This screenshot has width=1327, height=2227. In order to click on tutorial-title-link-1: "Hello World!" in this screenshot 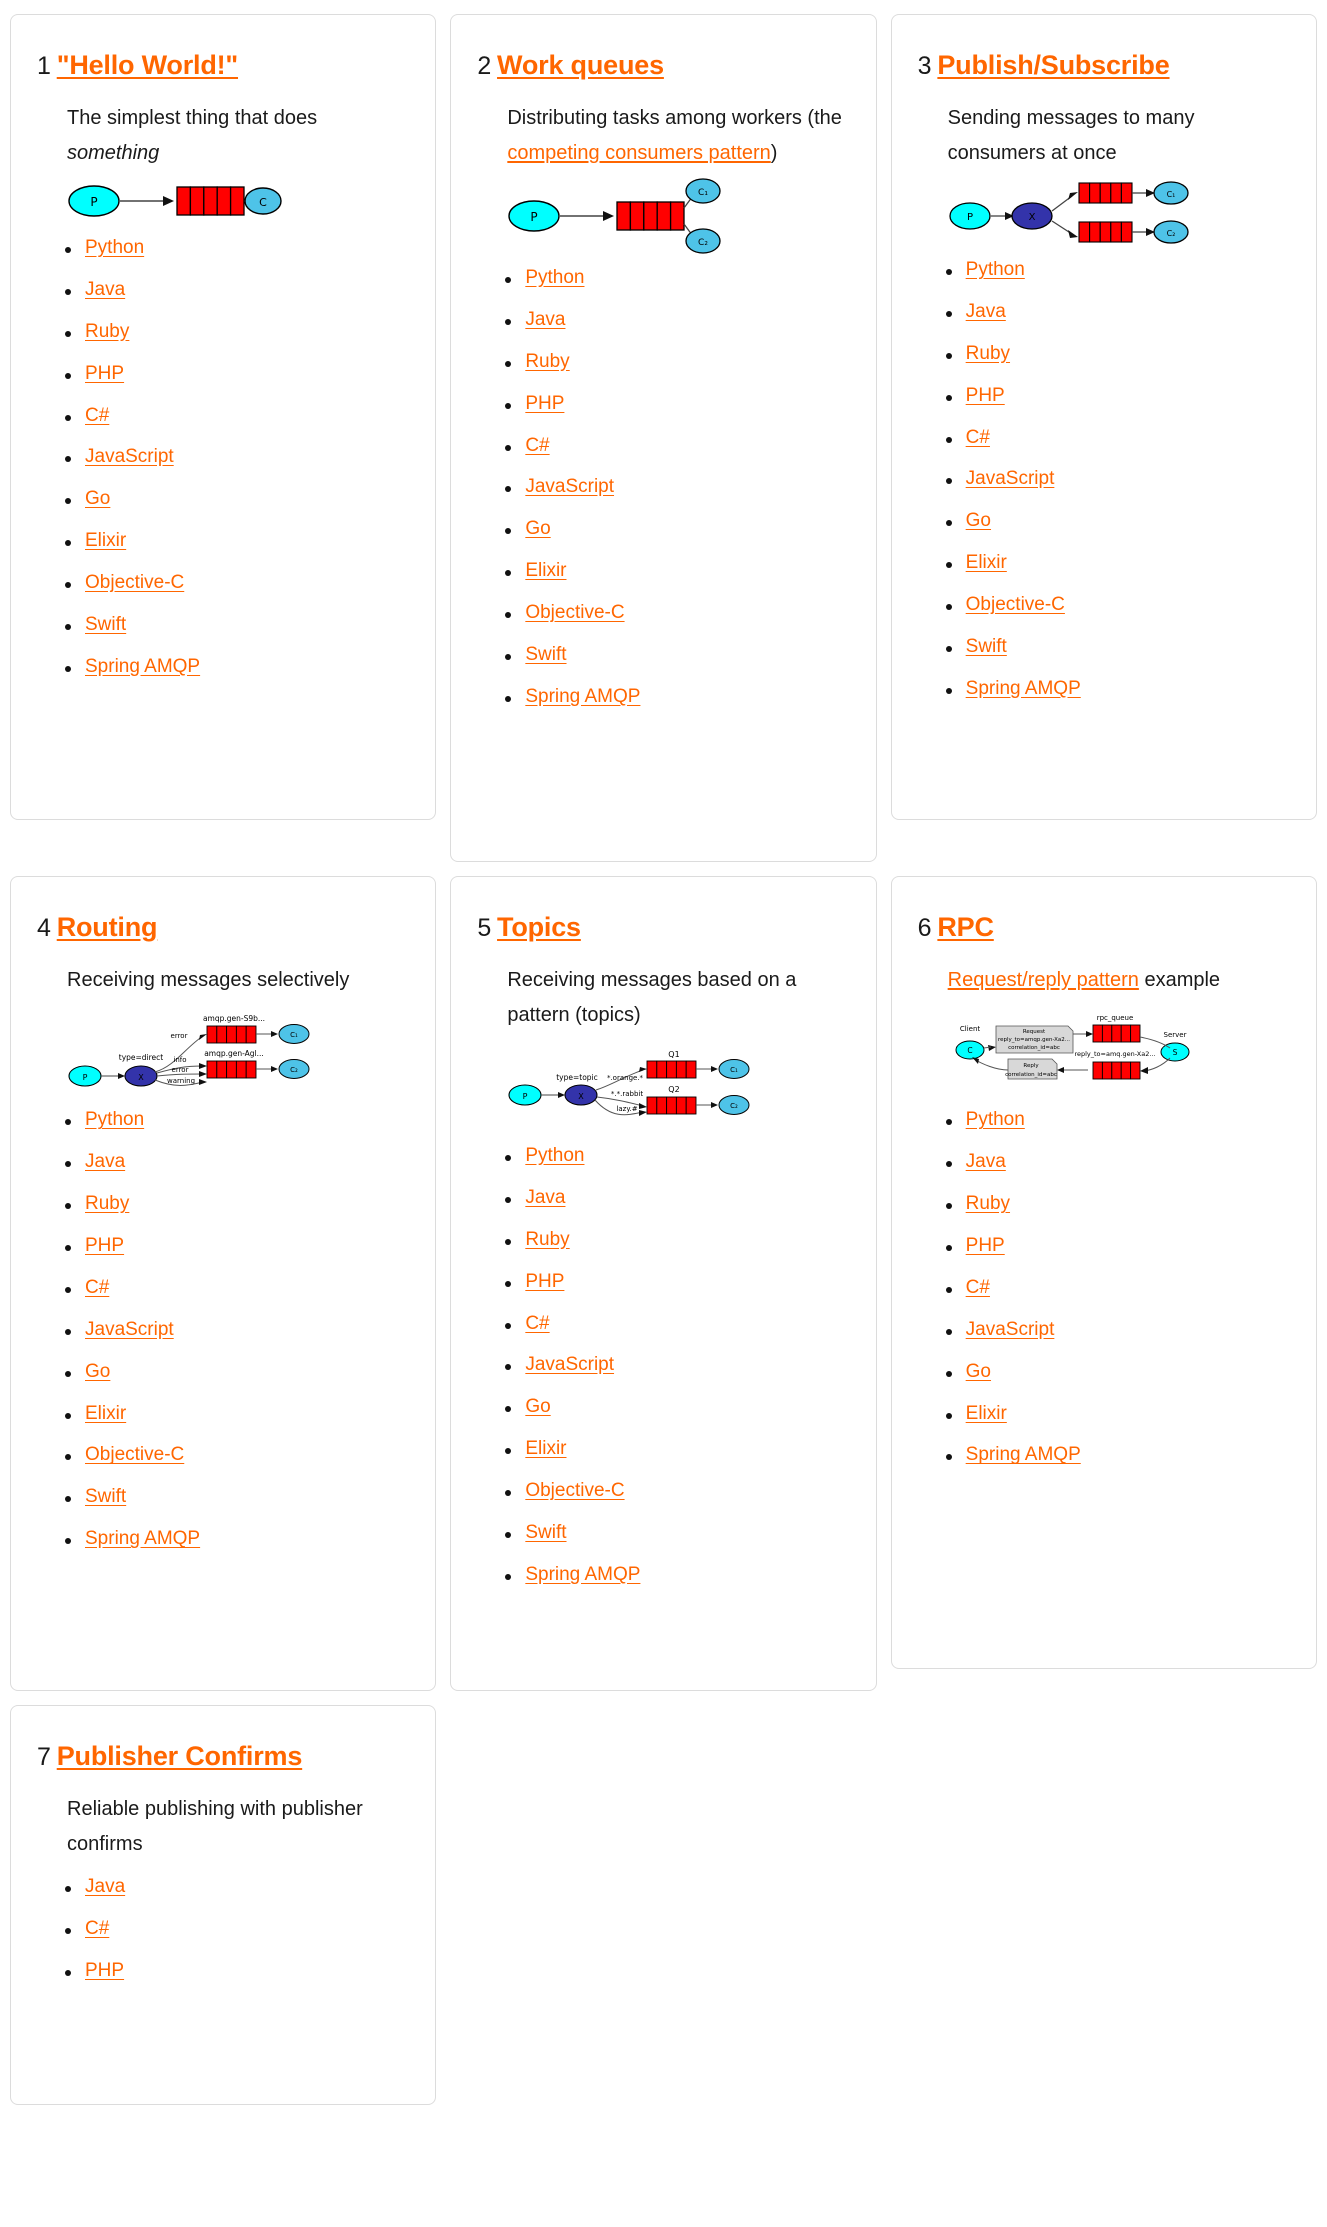, I will do `click(147, 65)`.